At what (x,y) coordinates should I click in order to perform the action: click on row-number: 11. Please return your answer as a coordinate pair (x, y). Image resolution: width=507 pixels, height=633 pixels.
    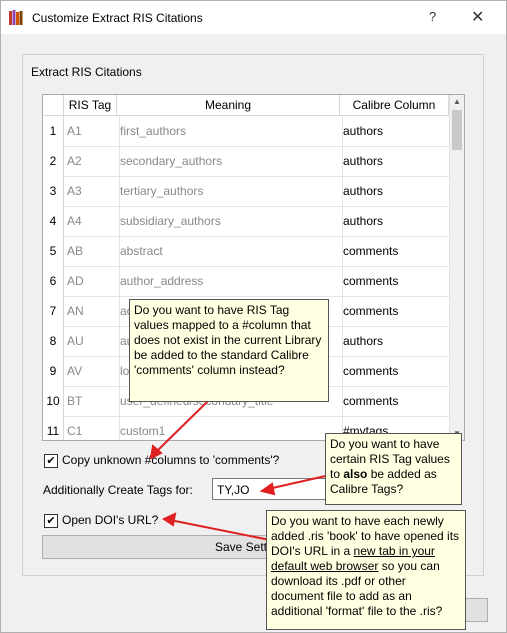
    Looking at the image, I should click on (53, 428).